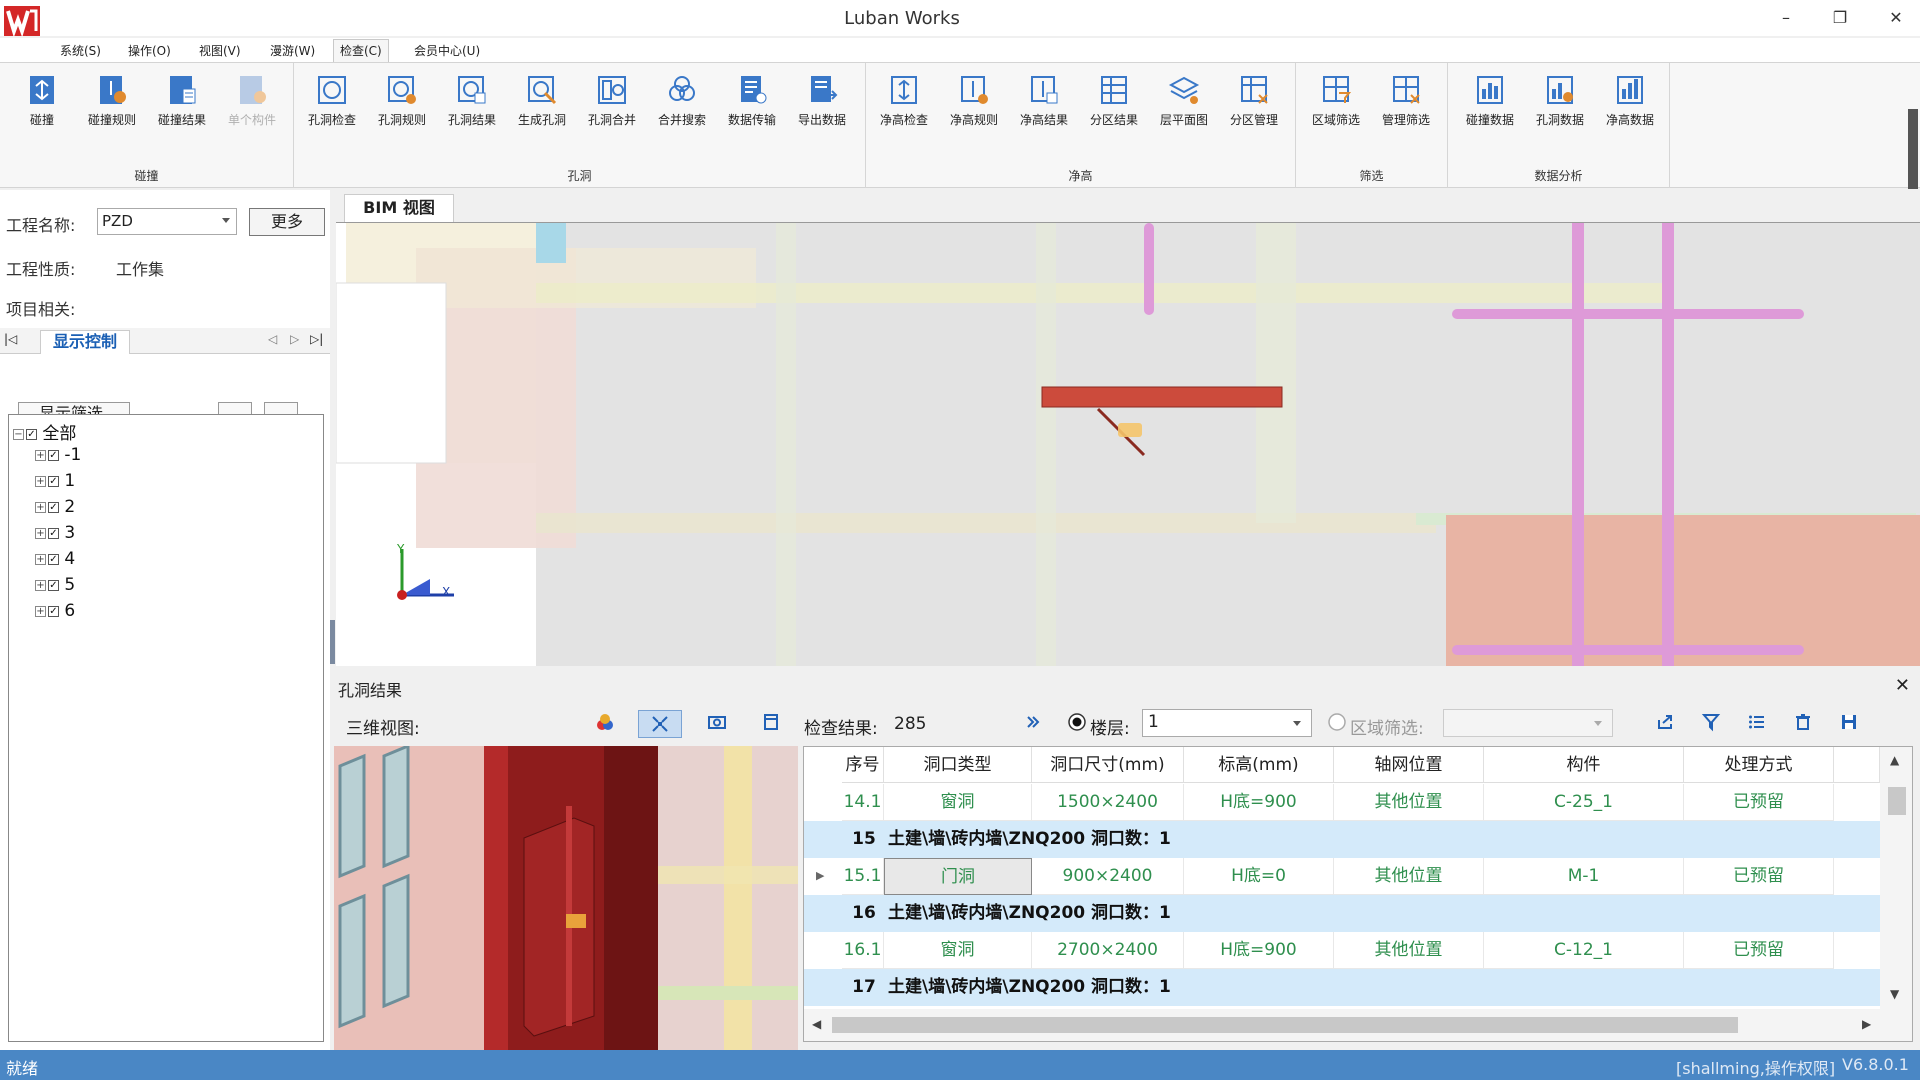 The width and height of the screenshot is (1920, 1080). I want to click on column-header-hole-type: 洞口类型, so click(958, 765).